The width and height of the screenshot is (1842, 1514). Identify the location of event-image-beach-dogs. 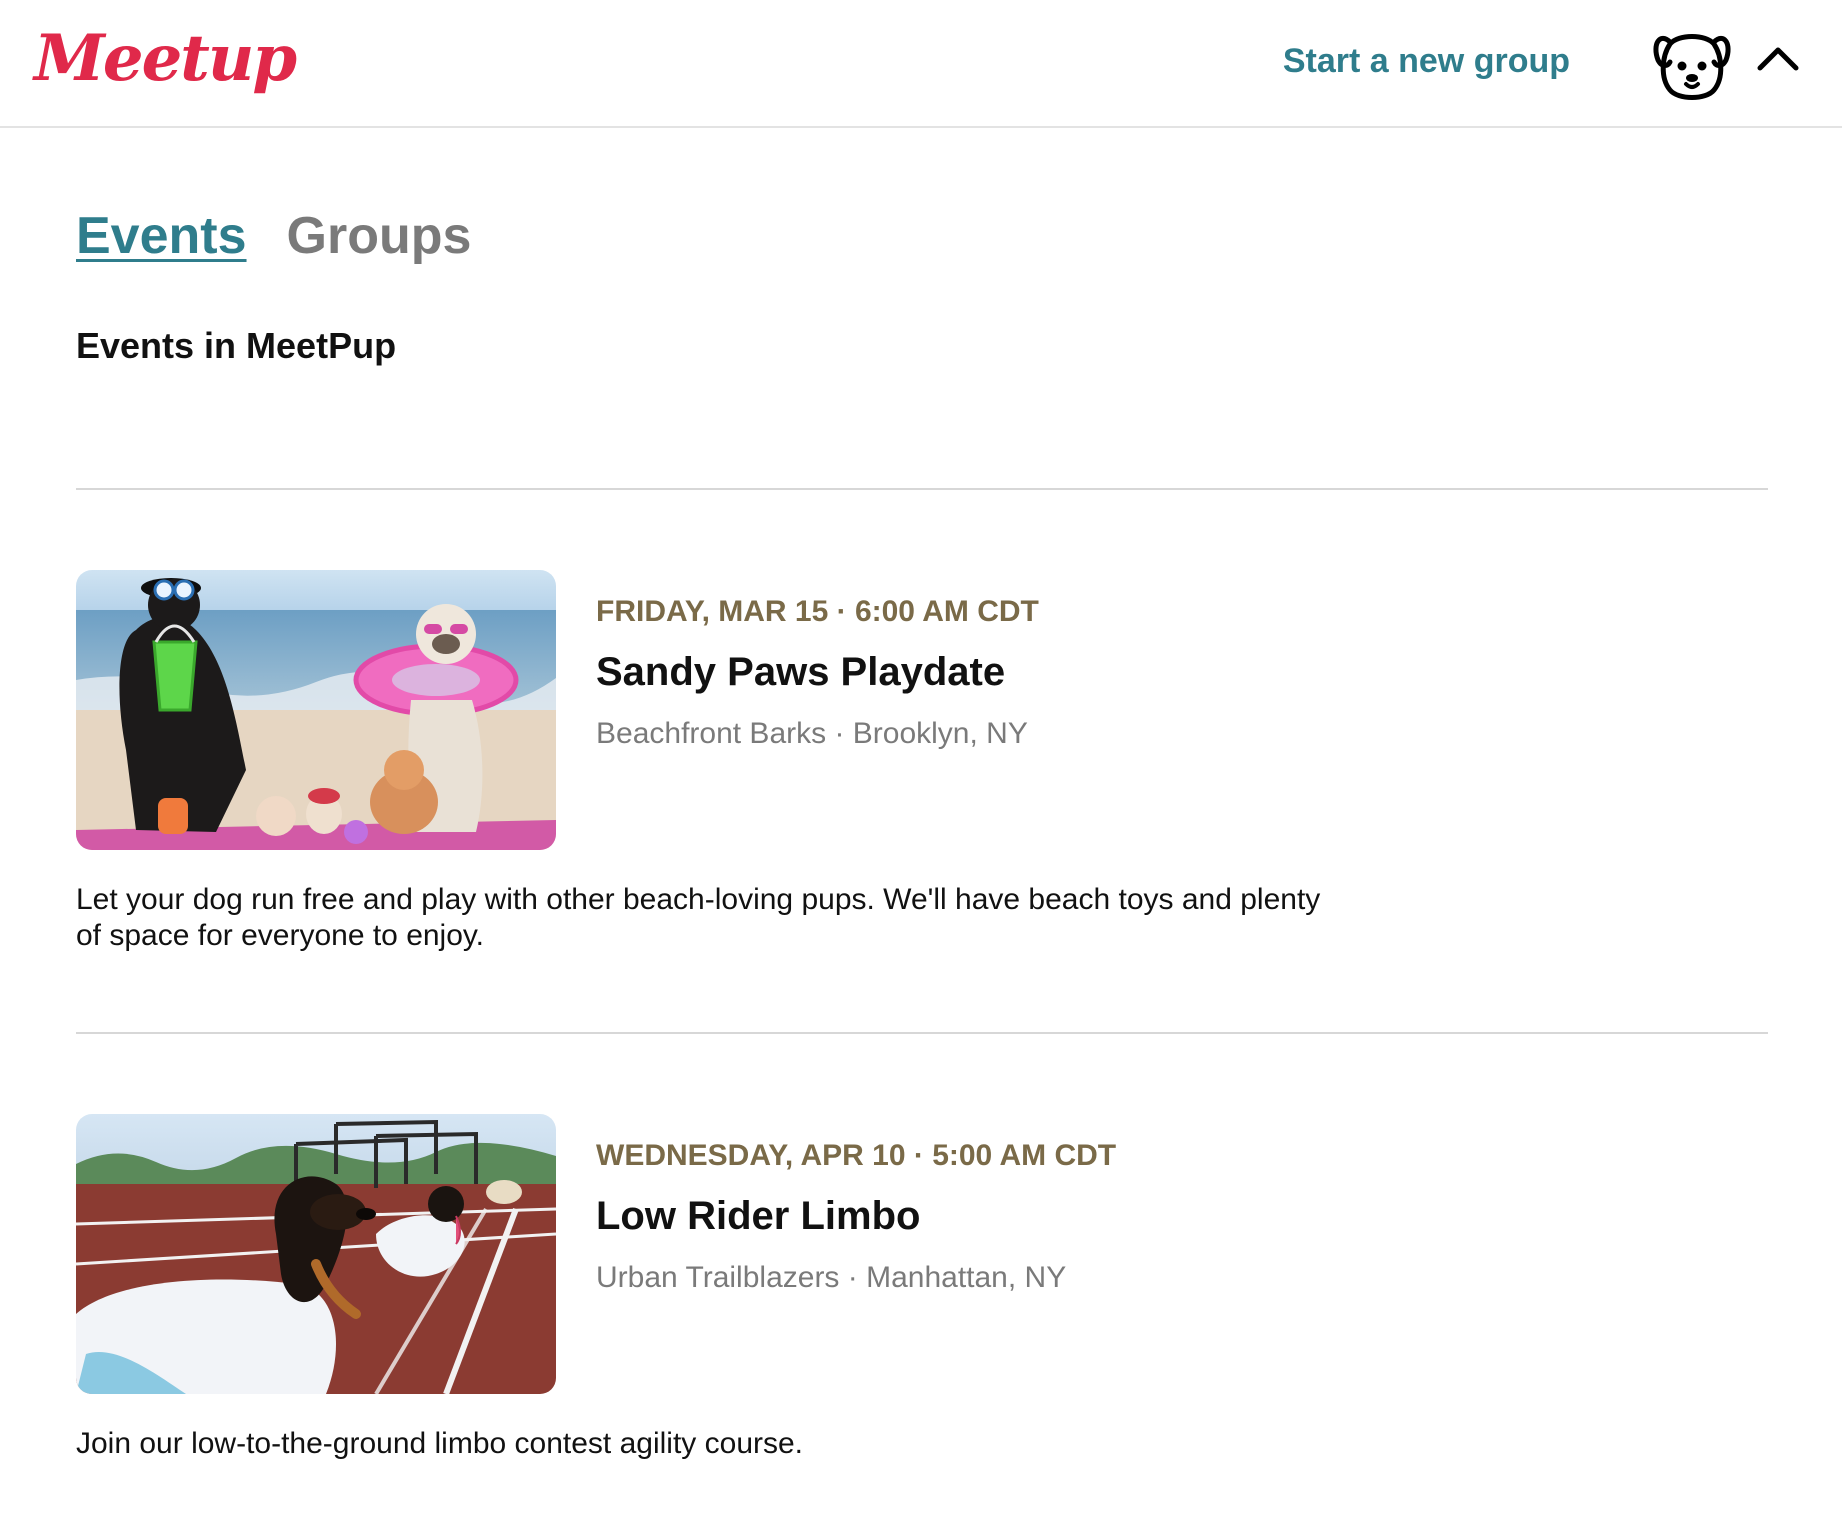
(316, 710).